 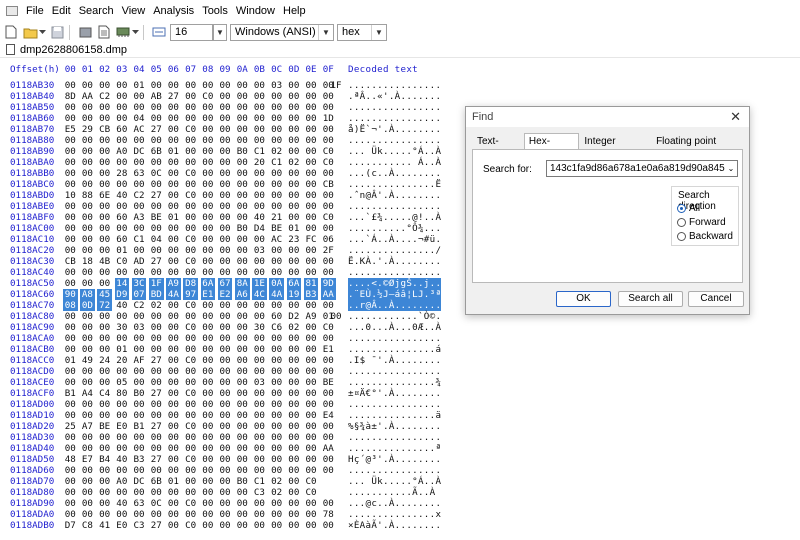 I want to click on decoded-text: .¨EÙ.½J—áâ¦LJ.³ª, so click(x=395, y=294).